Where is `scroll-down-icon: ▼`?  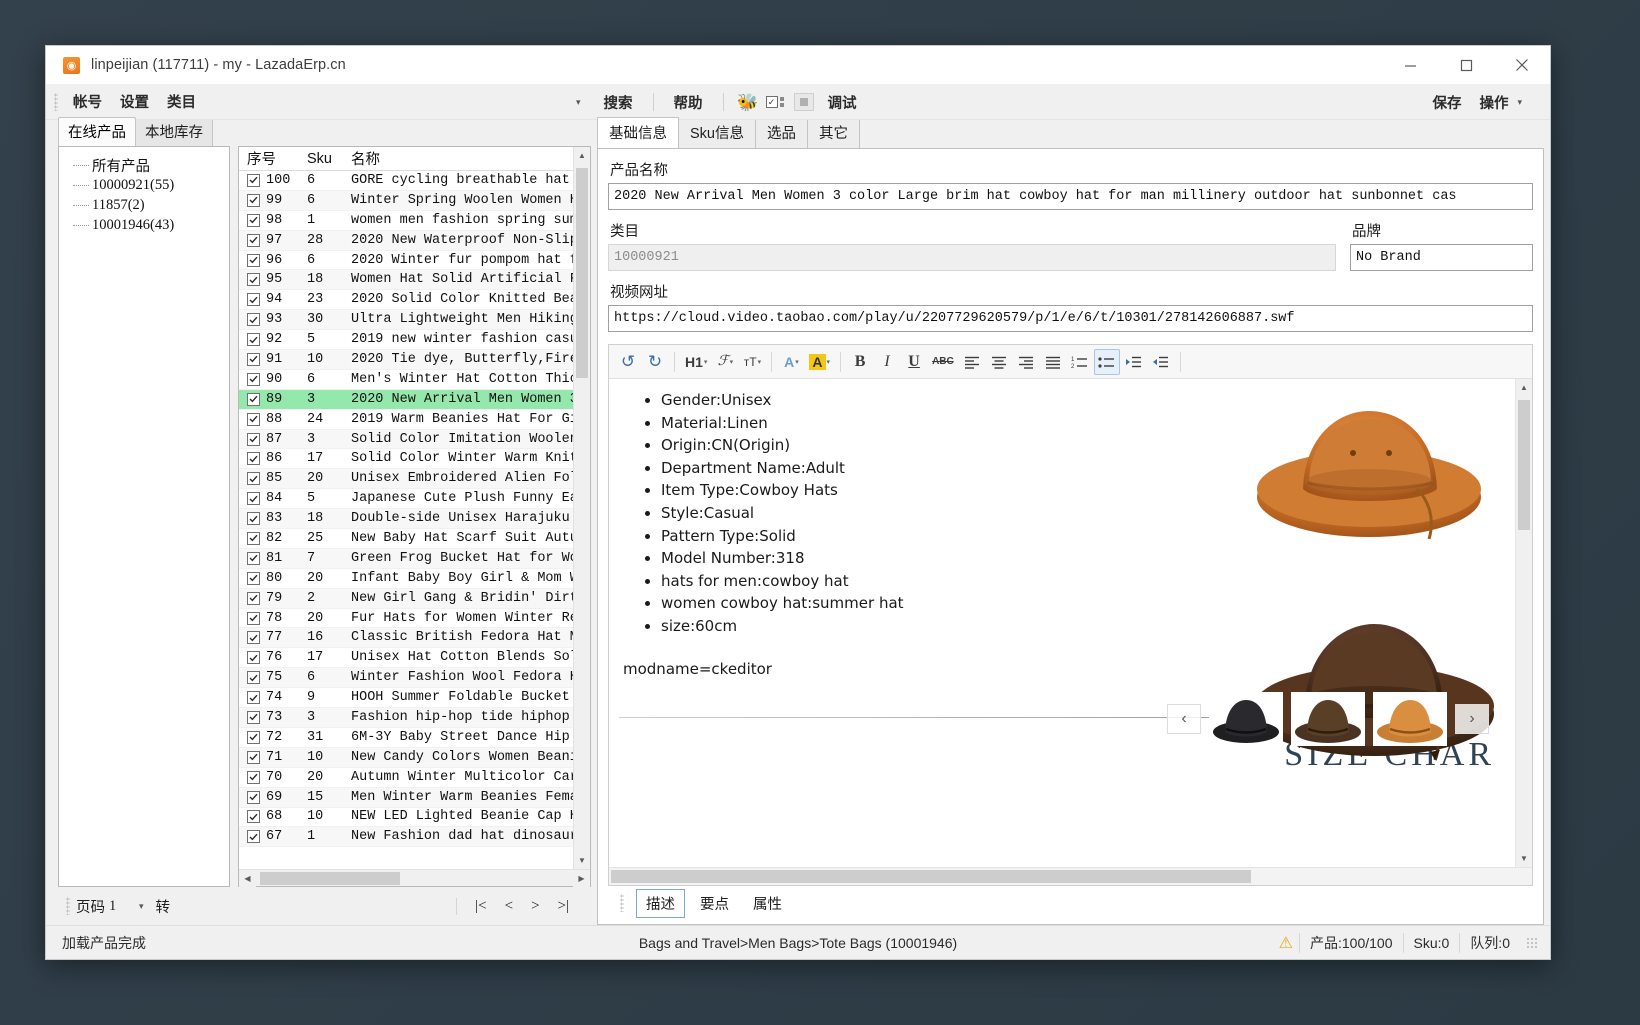 scroll-down-icon: ▼ is located at coordinates (582, 860).